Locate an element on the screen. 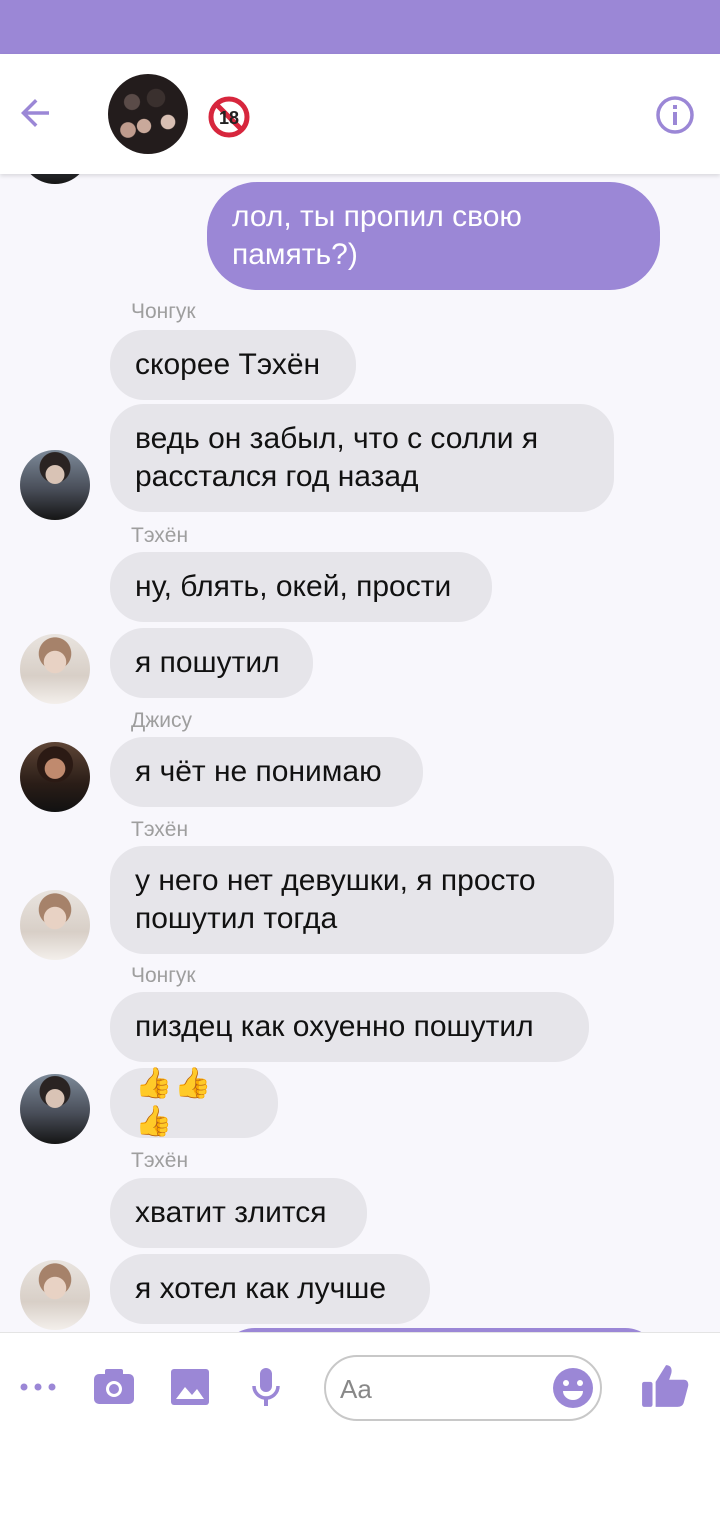 This screenshot has height=1520, width=720. svg-text: 18 is located at coordinates (229, 118).